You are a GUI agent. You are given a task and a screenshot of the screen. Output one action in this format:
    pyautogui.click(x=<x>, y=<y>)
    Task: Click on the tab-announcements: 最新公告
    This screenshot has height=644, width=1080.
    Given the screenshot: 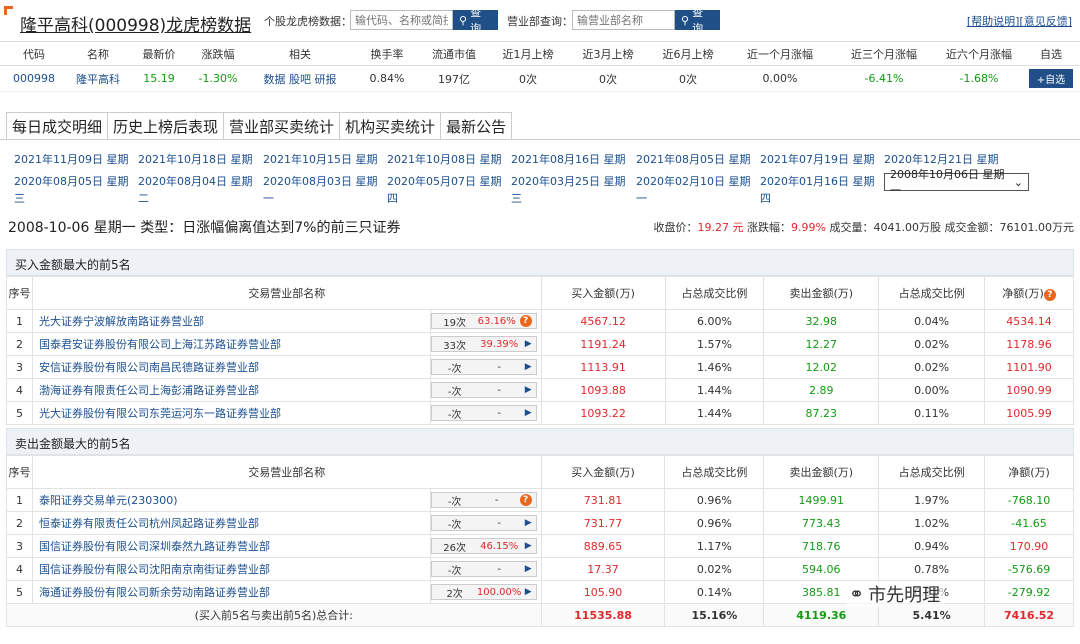 What is the action you would take?
    pyautogui.click(x=476, y=125)
    